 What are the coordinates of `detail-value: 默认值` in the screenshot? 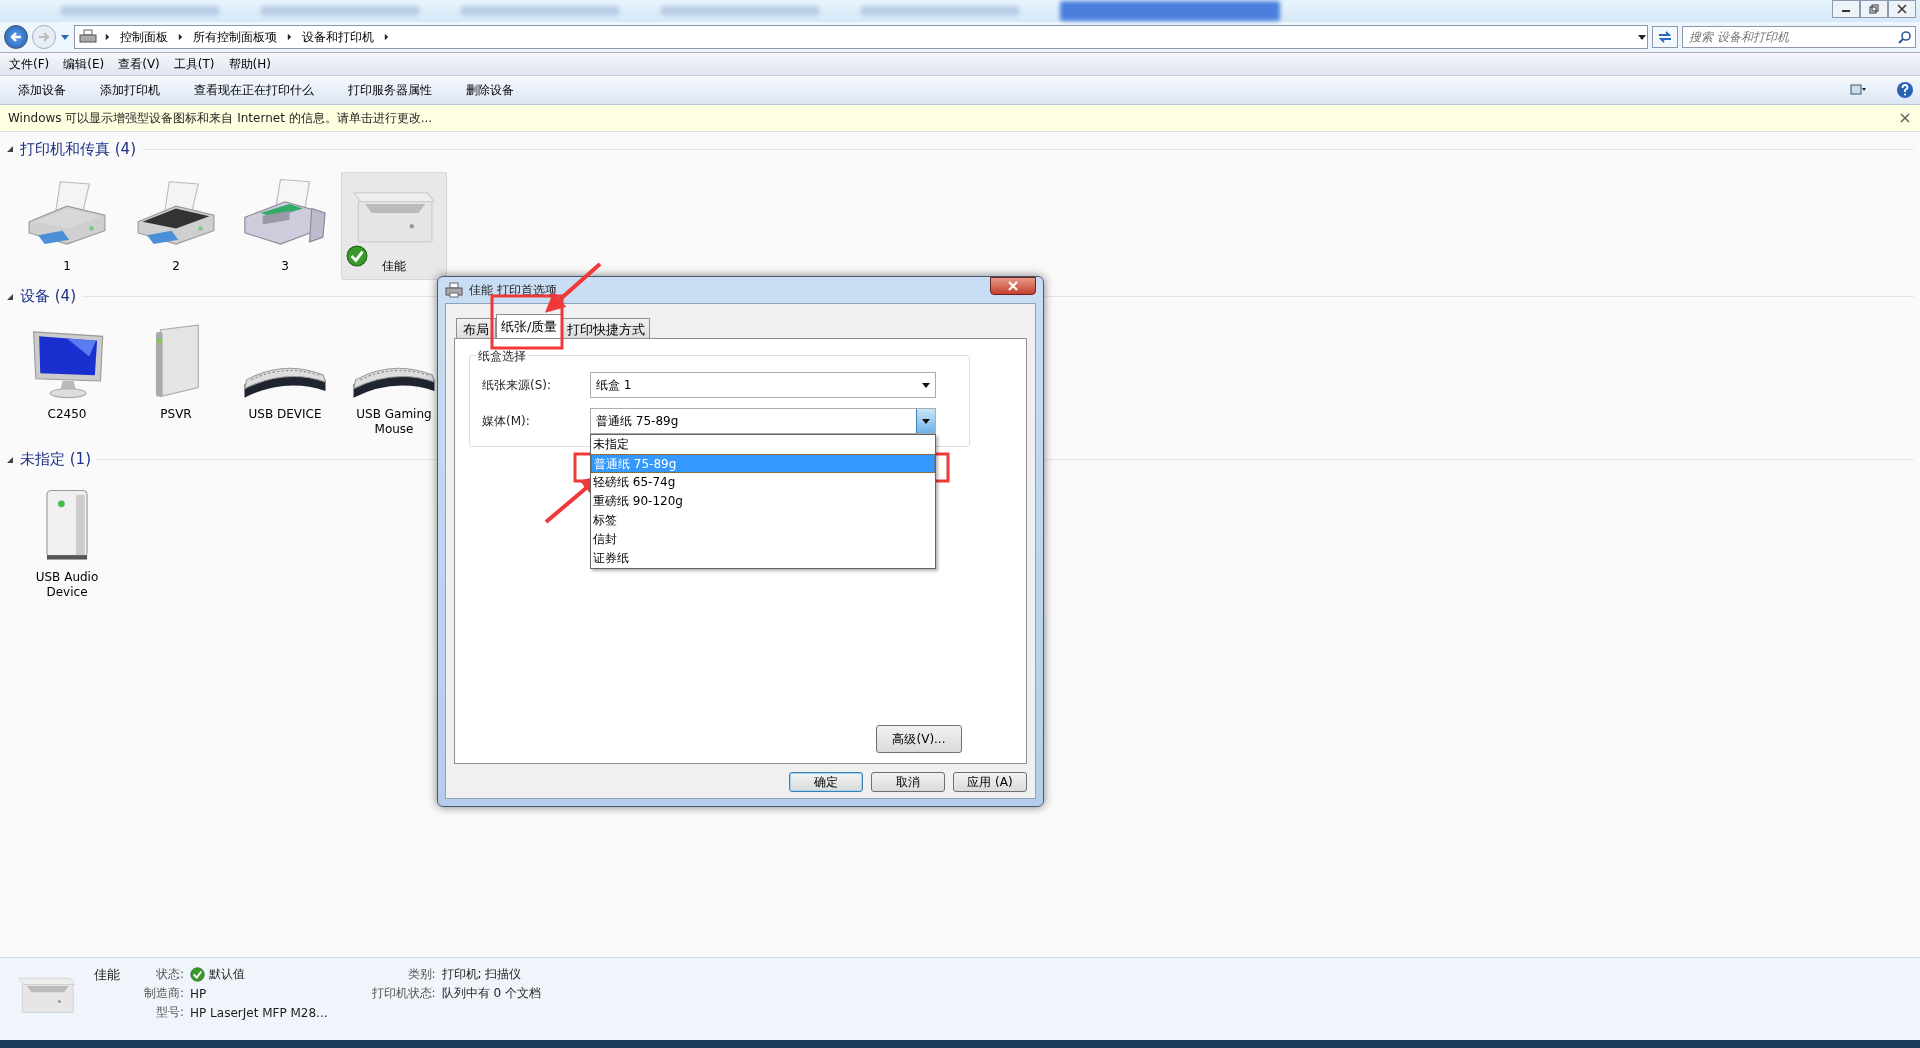 It's located at (227, 974).